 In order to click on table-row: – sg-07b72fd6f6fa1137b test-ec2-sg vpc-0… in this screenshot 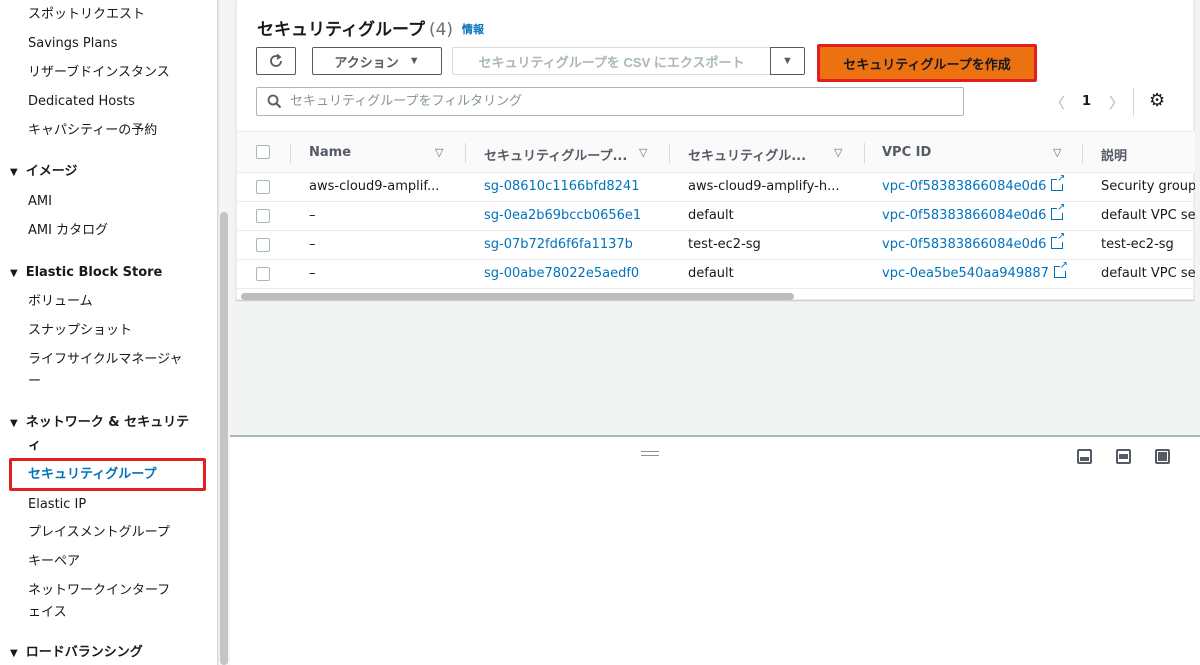, I will do `click(716, 245)`.